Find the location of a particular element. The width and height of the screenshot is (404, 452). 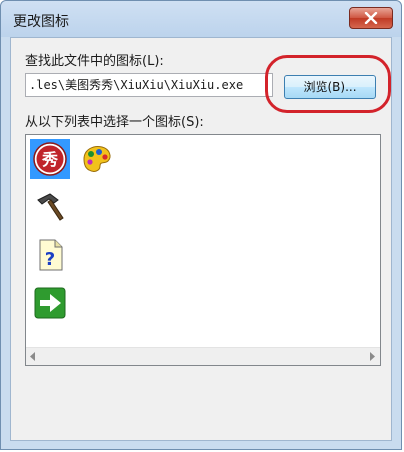

green-arrow-icon is located at coordinates (50, 303).